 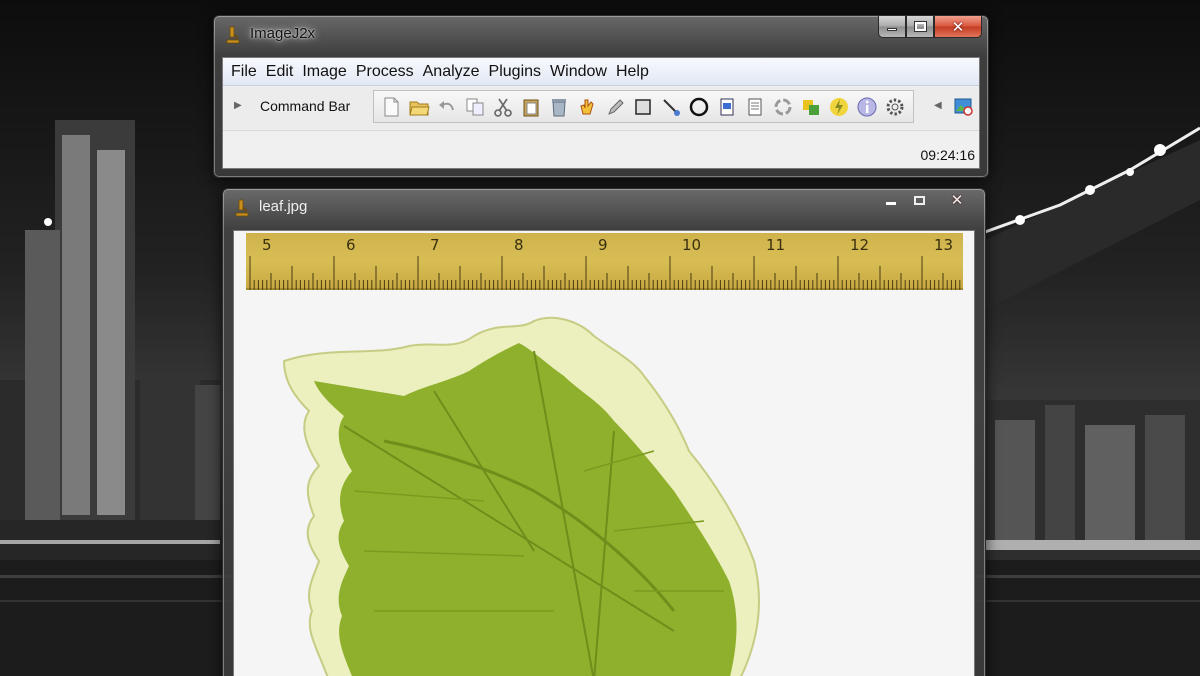 I want to click on image-maximize-button, so click(x=919, y=200).